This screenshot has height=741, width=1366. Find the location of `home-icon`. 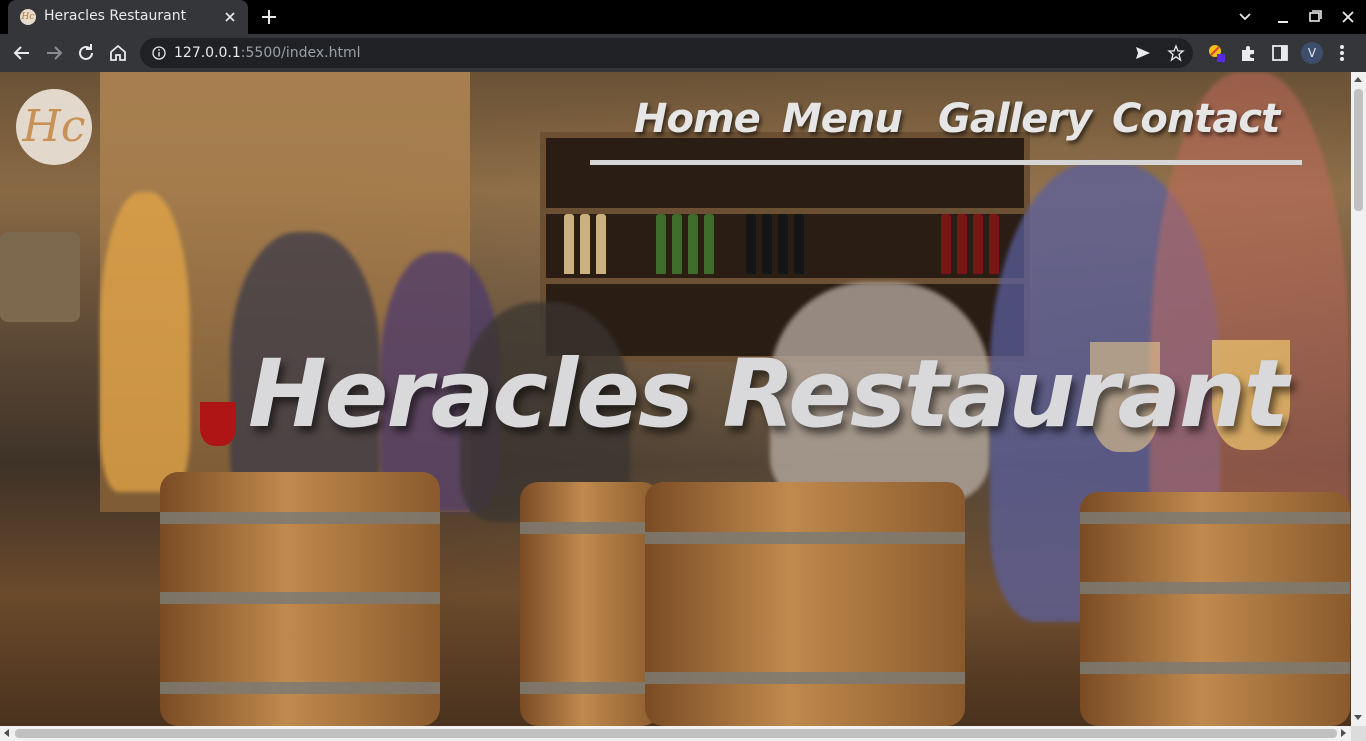

home-icon is located at coordinates (118, 53).